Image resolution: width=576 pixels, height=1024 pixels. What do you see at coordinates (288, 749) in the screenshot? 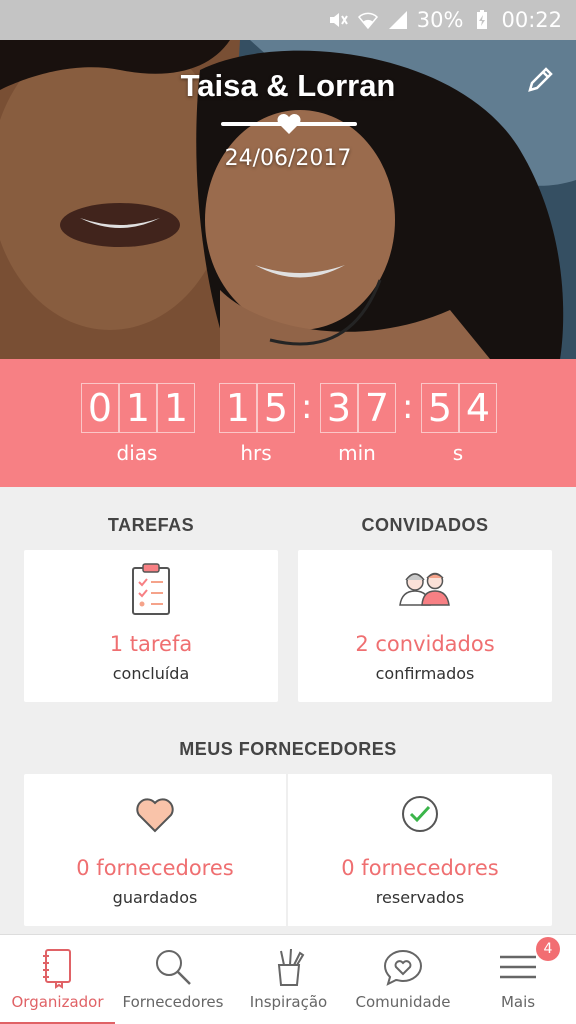
I see `vendors-title: MEUS FORNECEDORES` at bounding box center [288, 749].